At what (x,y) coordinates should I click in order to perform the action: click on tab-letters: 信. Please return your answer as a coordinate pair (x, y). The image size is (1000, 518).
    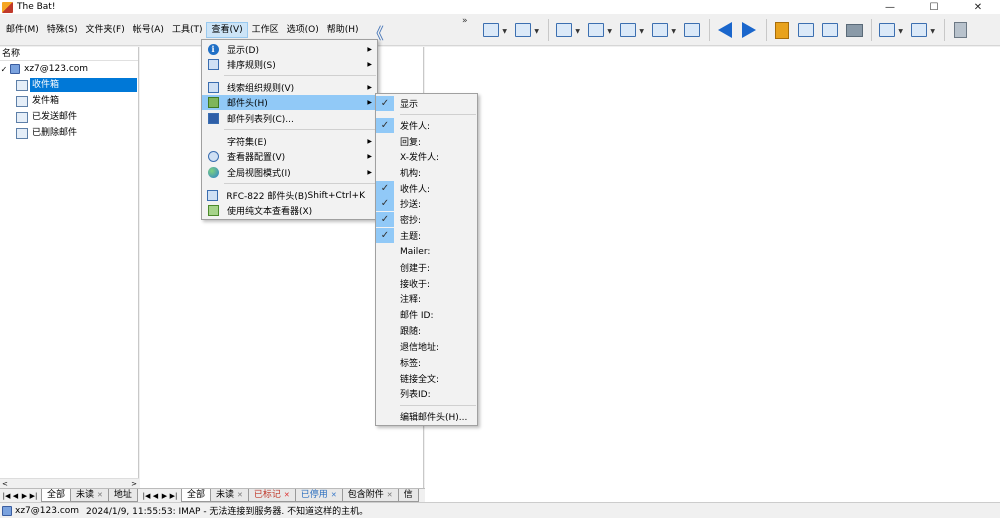
    Looking at the image, I should click on (408, 495).